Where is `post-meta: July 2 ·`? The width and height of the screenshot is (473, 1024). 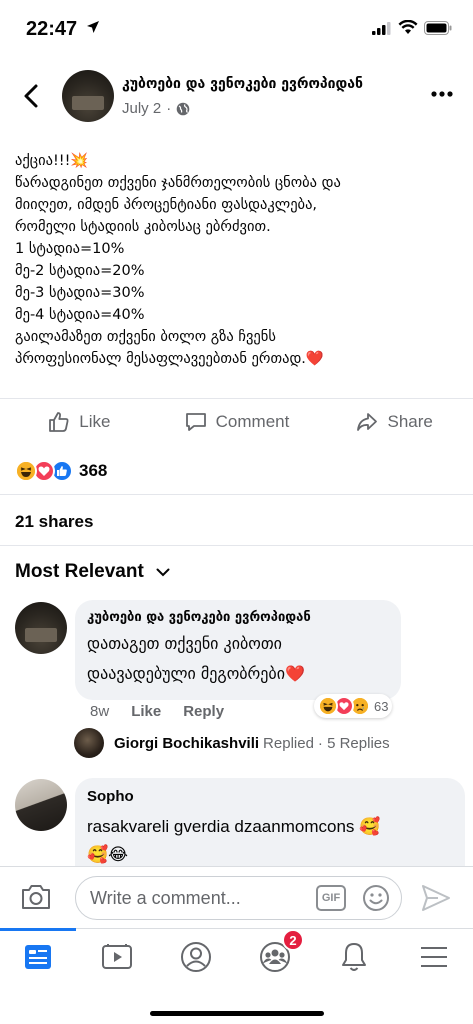 post-meta: July 2 · is located at coordinates (156, 108).